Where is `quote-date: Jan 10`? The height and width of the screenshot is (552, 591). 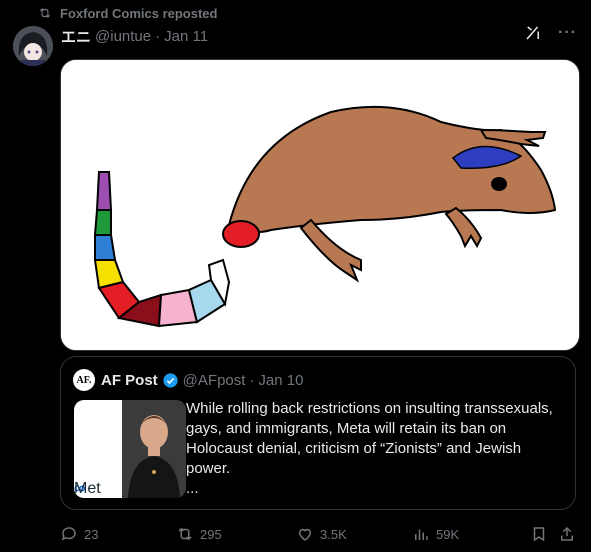
quote-date: Jan 10 is located at coordinates (280, 380).